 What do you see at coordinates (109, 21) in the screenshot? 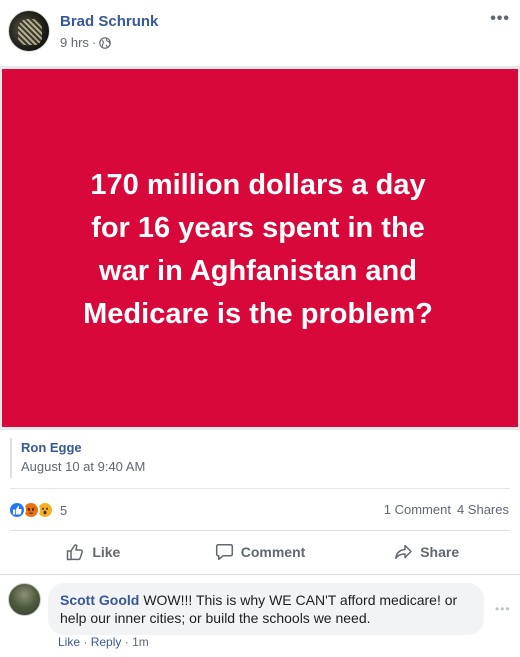
I see `post-author-name: Brad Schrunk` at bounding box center [109, 21].